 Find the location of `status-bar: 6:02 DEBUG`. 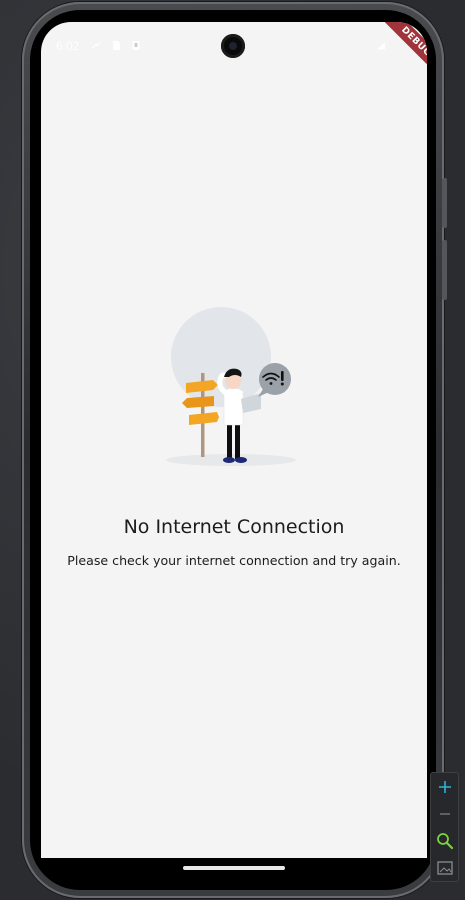

status-bar: 6:02 DEBUG is located at coordinates (234, 54).